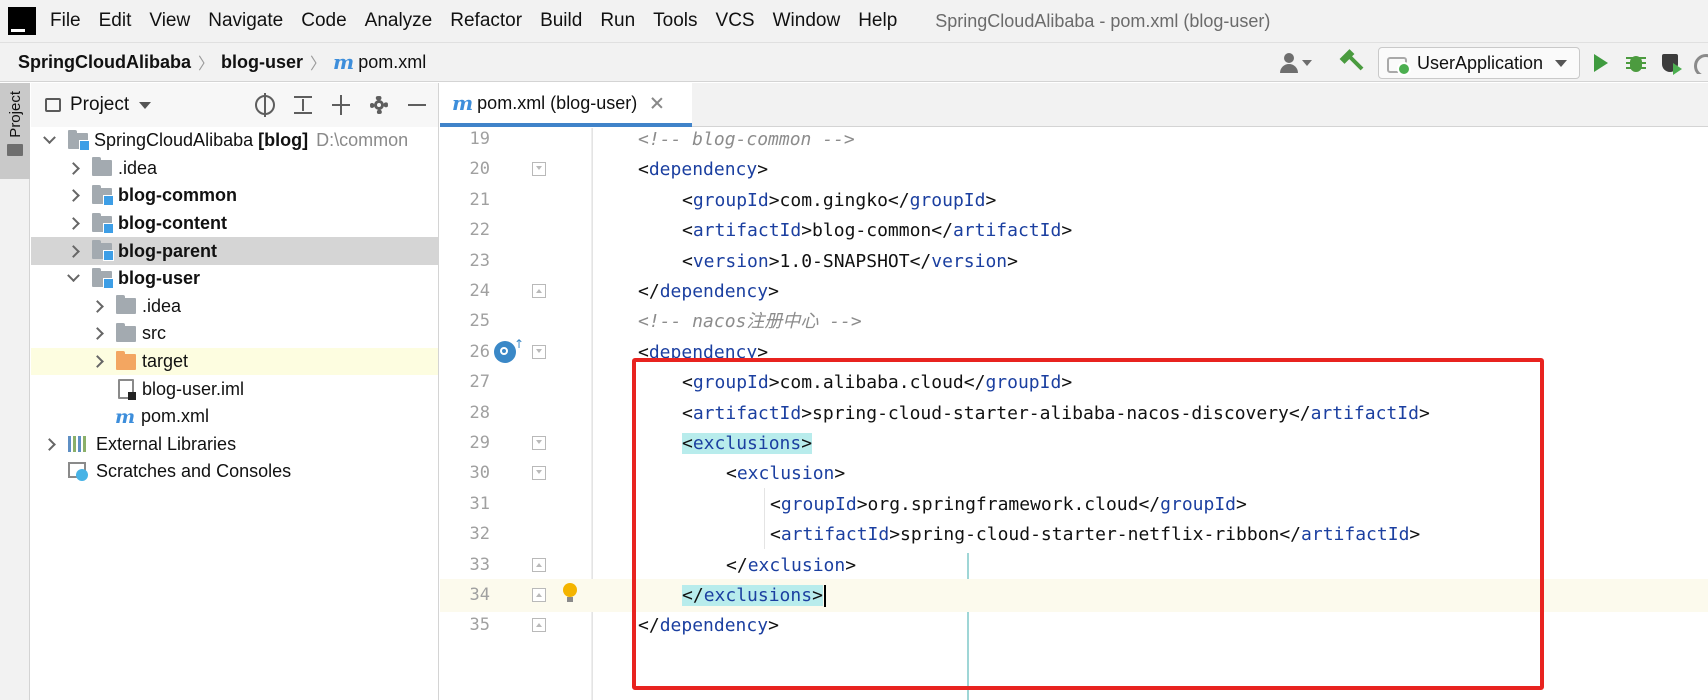  Describe the element at coordinates (1074, 261) in the screenshot. I see `code-line: 23 <version>1.0-SNAPSHOT</version>` at that location.